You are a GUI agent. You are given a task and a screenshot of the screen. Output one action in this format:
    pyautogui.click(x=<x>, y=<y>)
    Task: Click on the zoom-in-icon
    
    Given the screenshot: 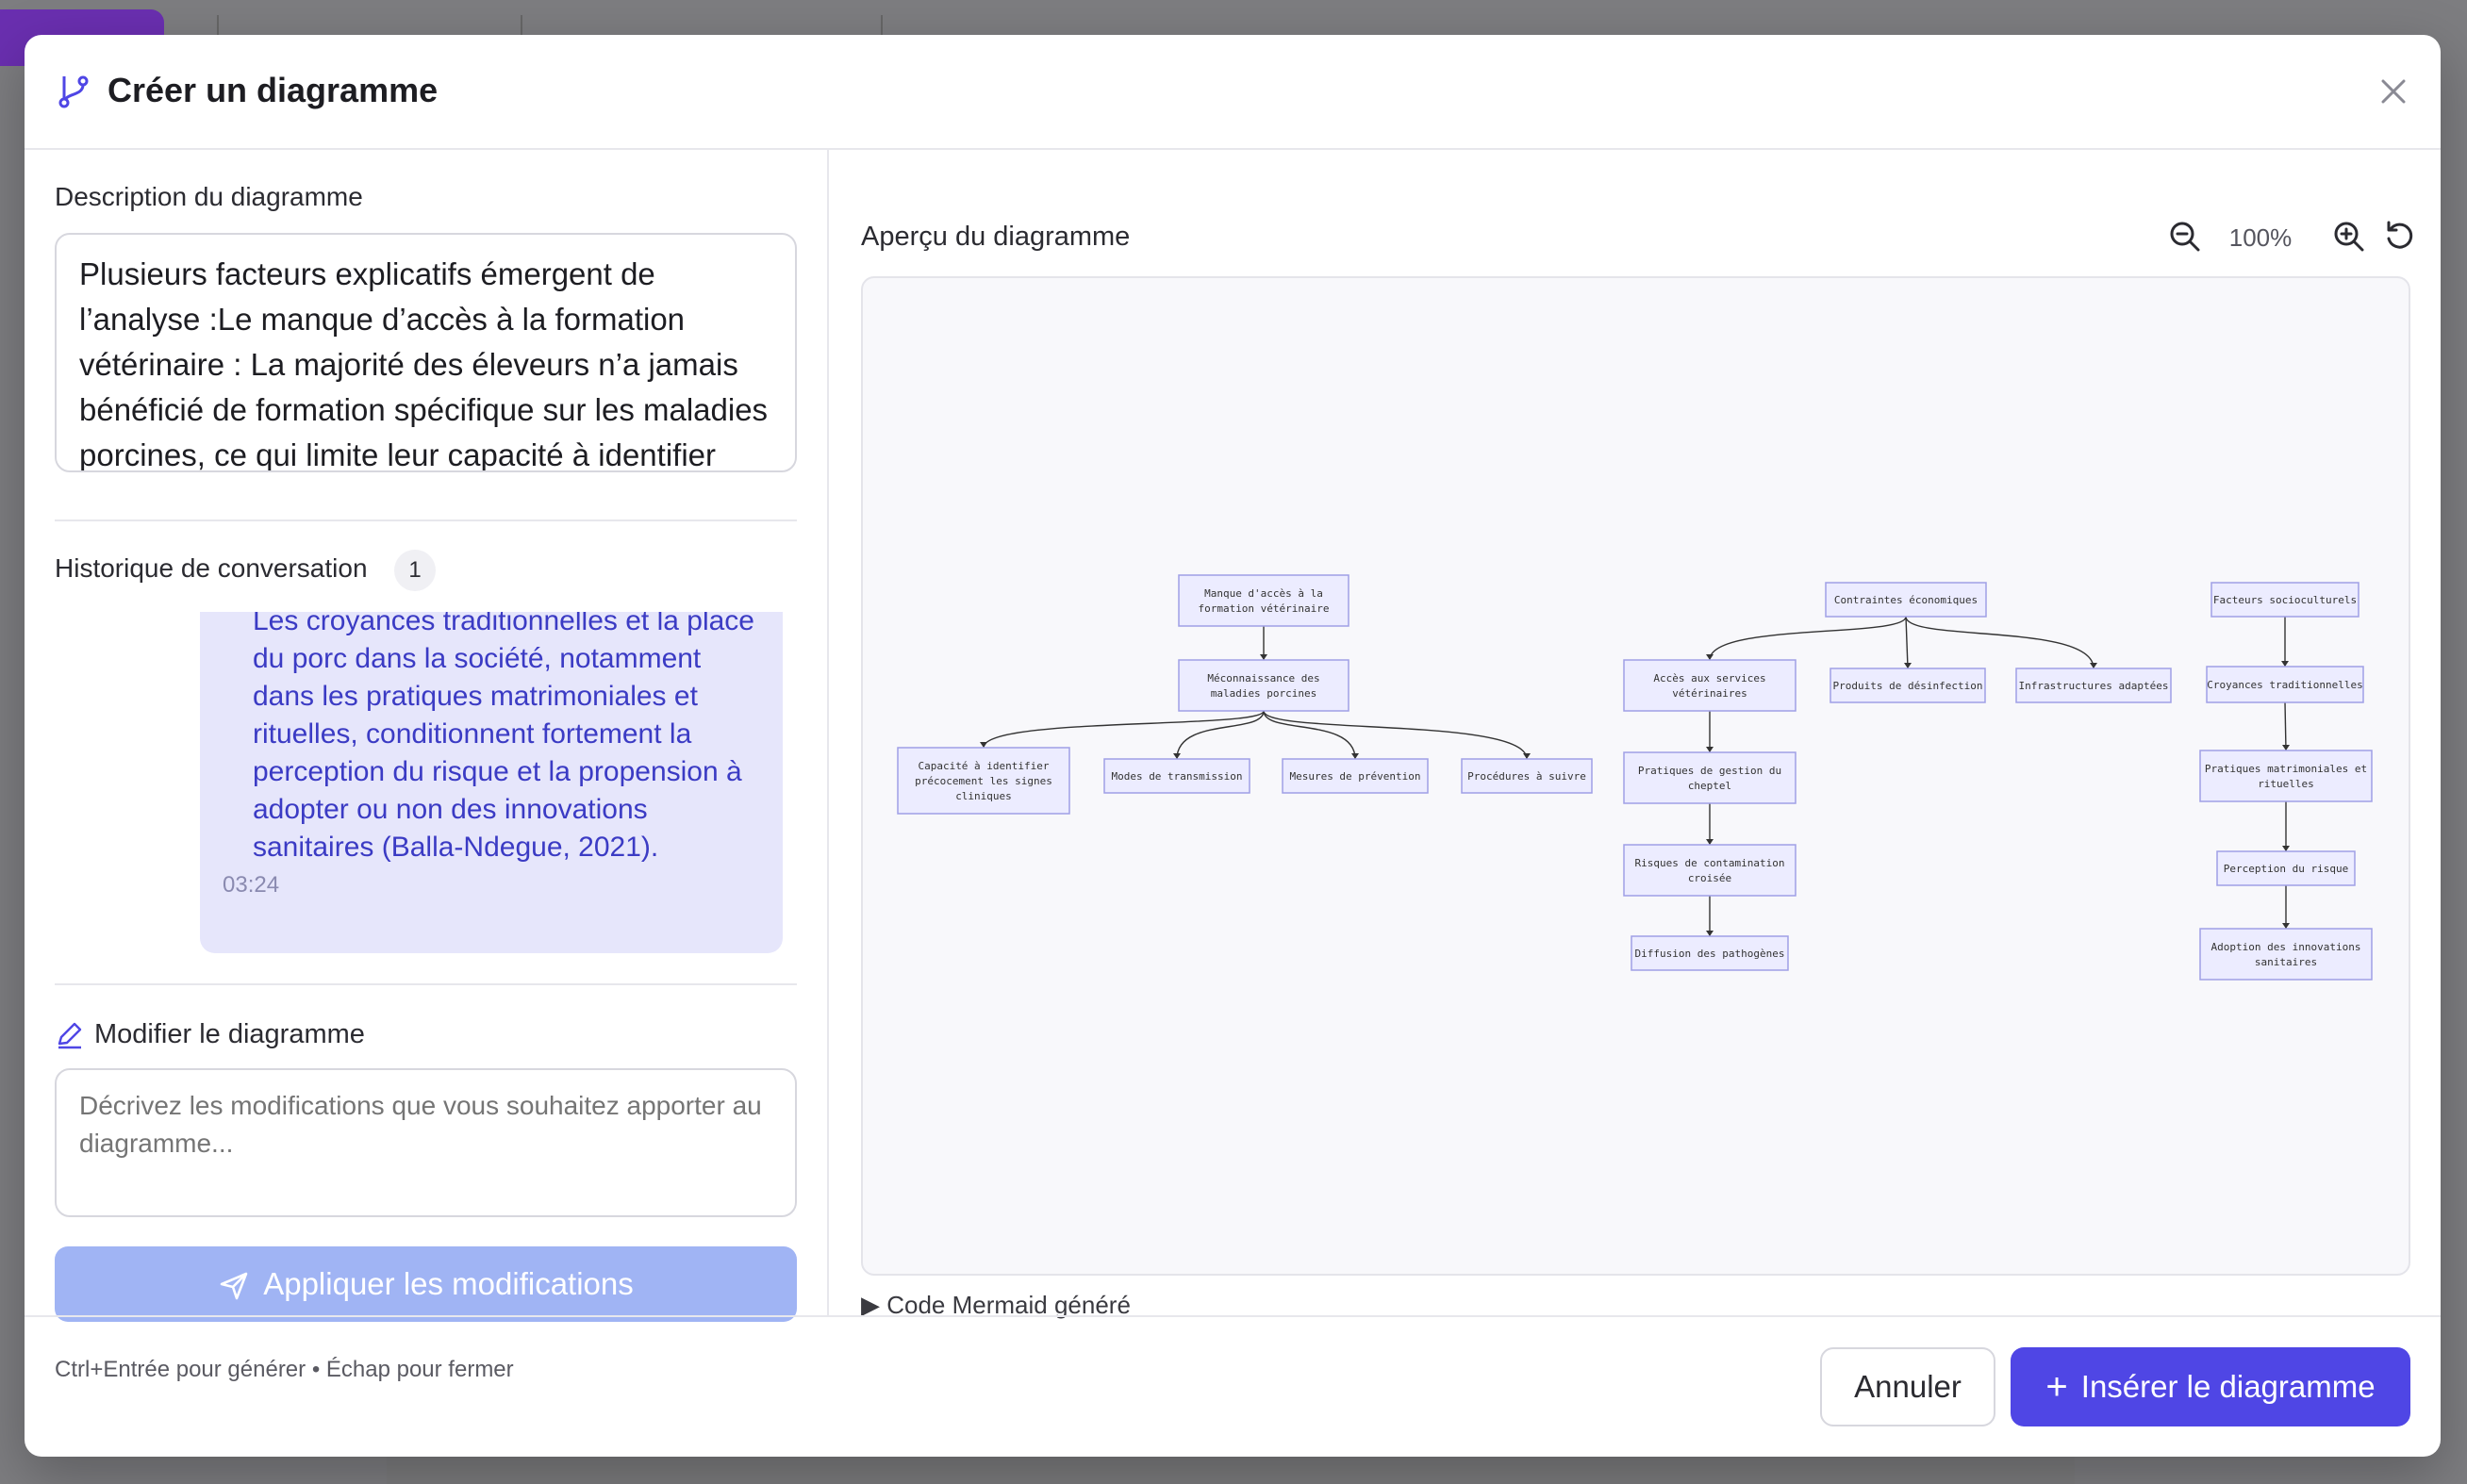 What is the action you would take?
    pyautogui.click(x=2349, y=237)
    